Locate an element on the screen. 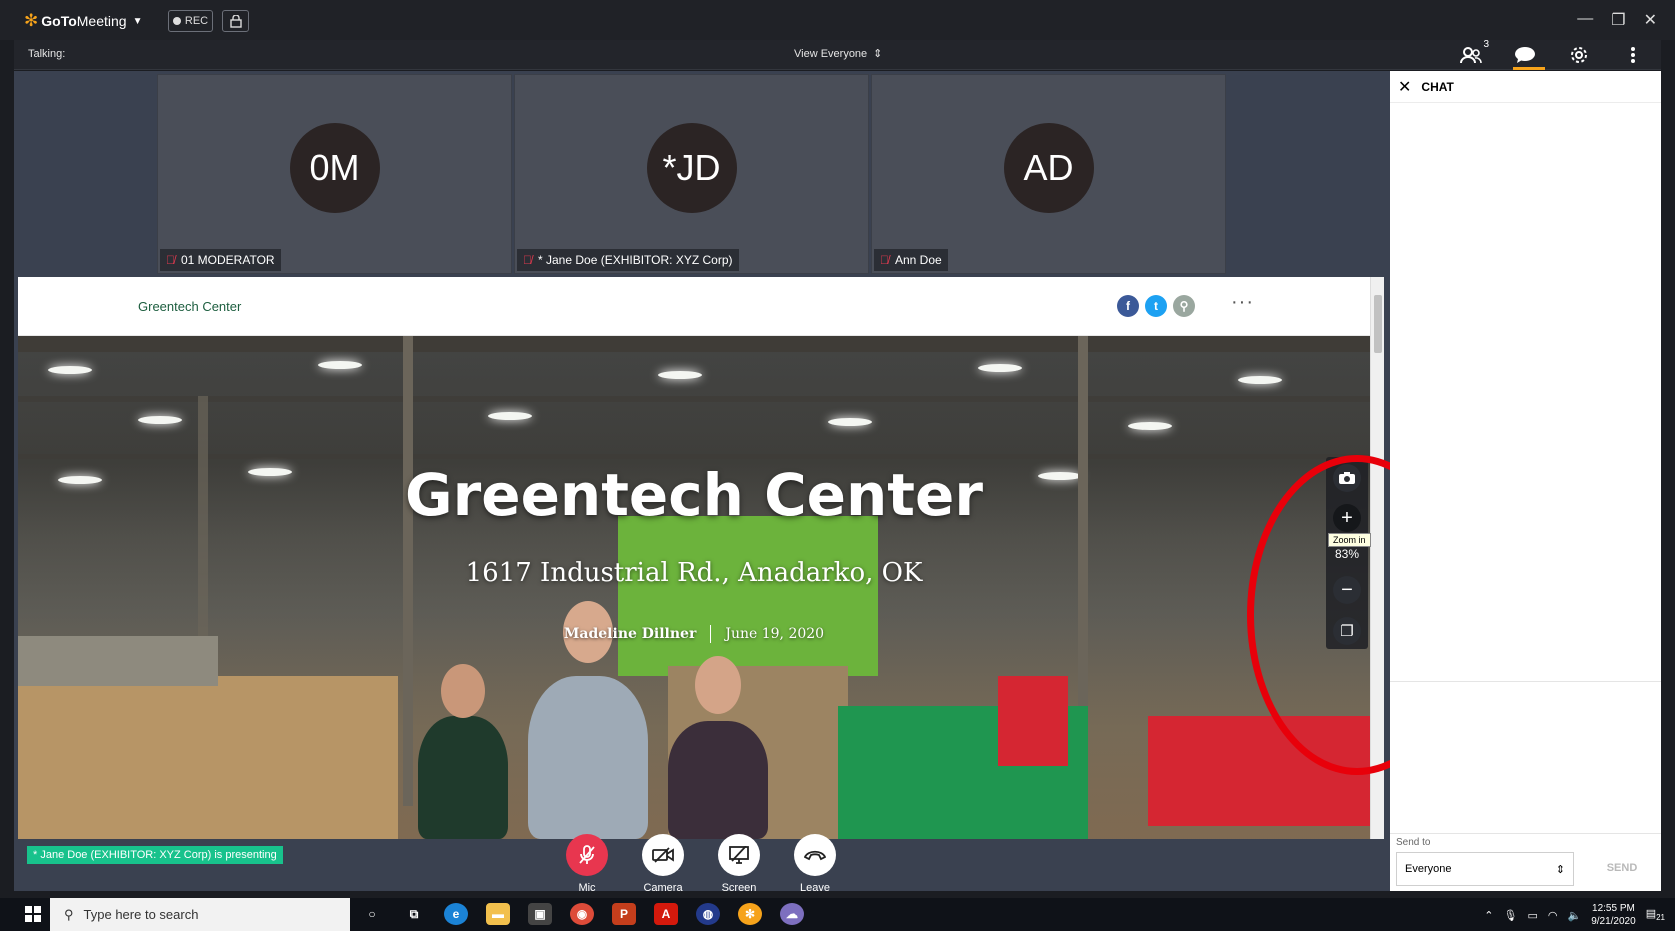 Image resolution: width=1675 pixels, height=931 pixels. wifi-icon: ◠ is located at coordinates (1553, 915).